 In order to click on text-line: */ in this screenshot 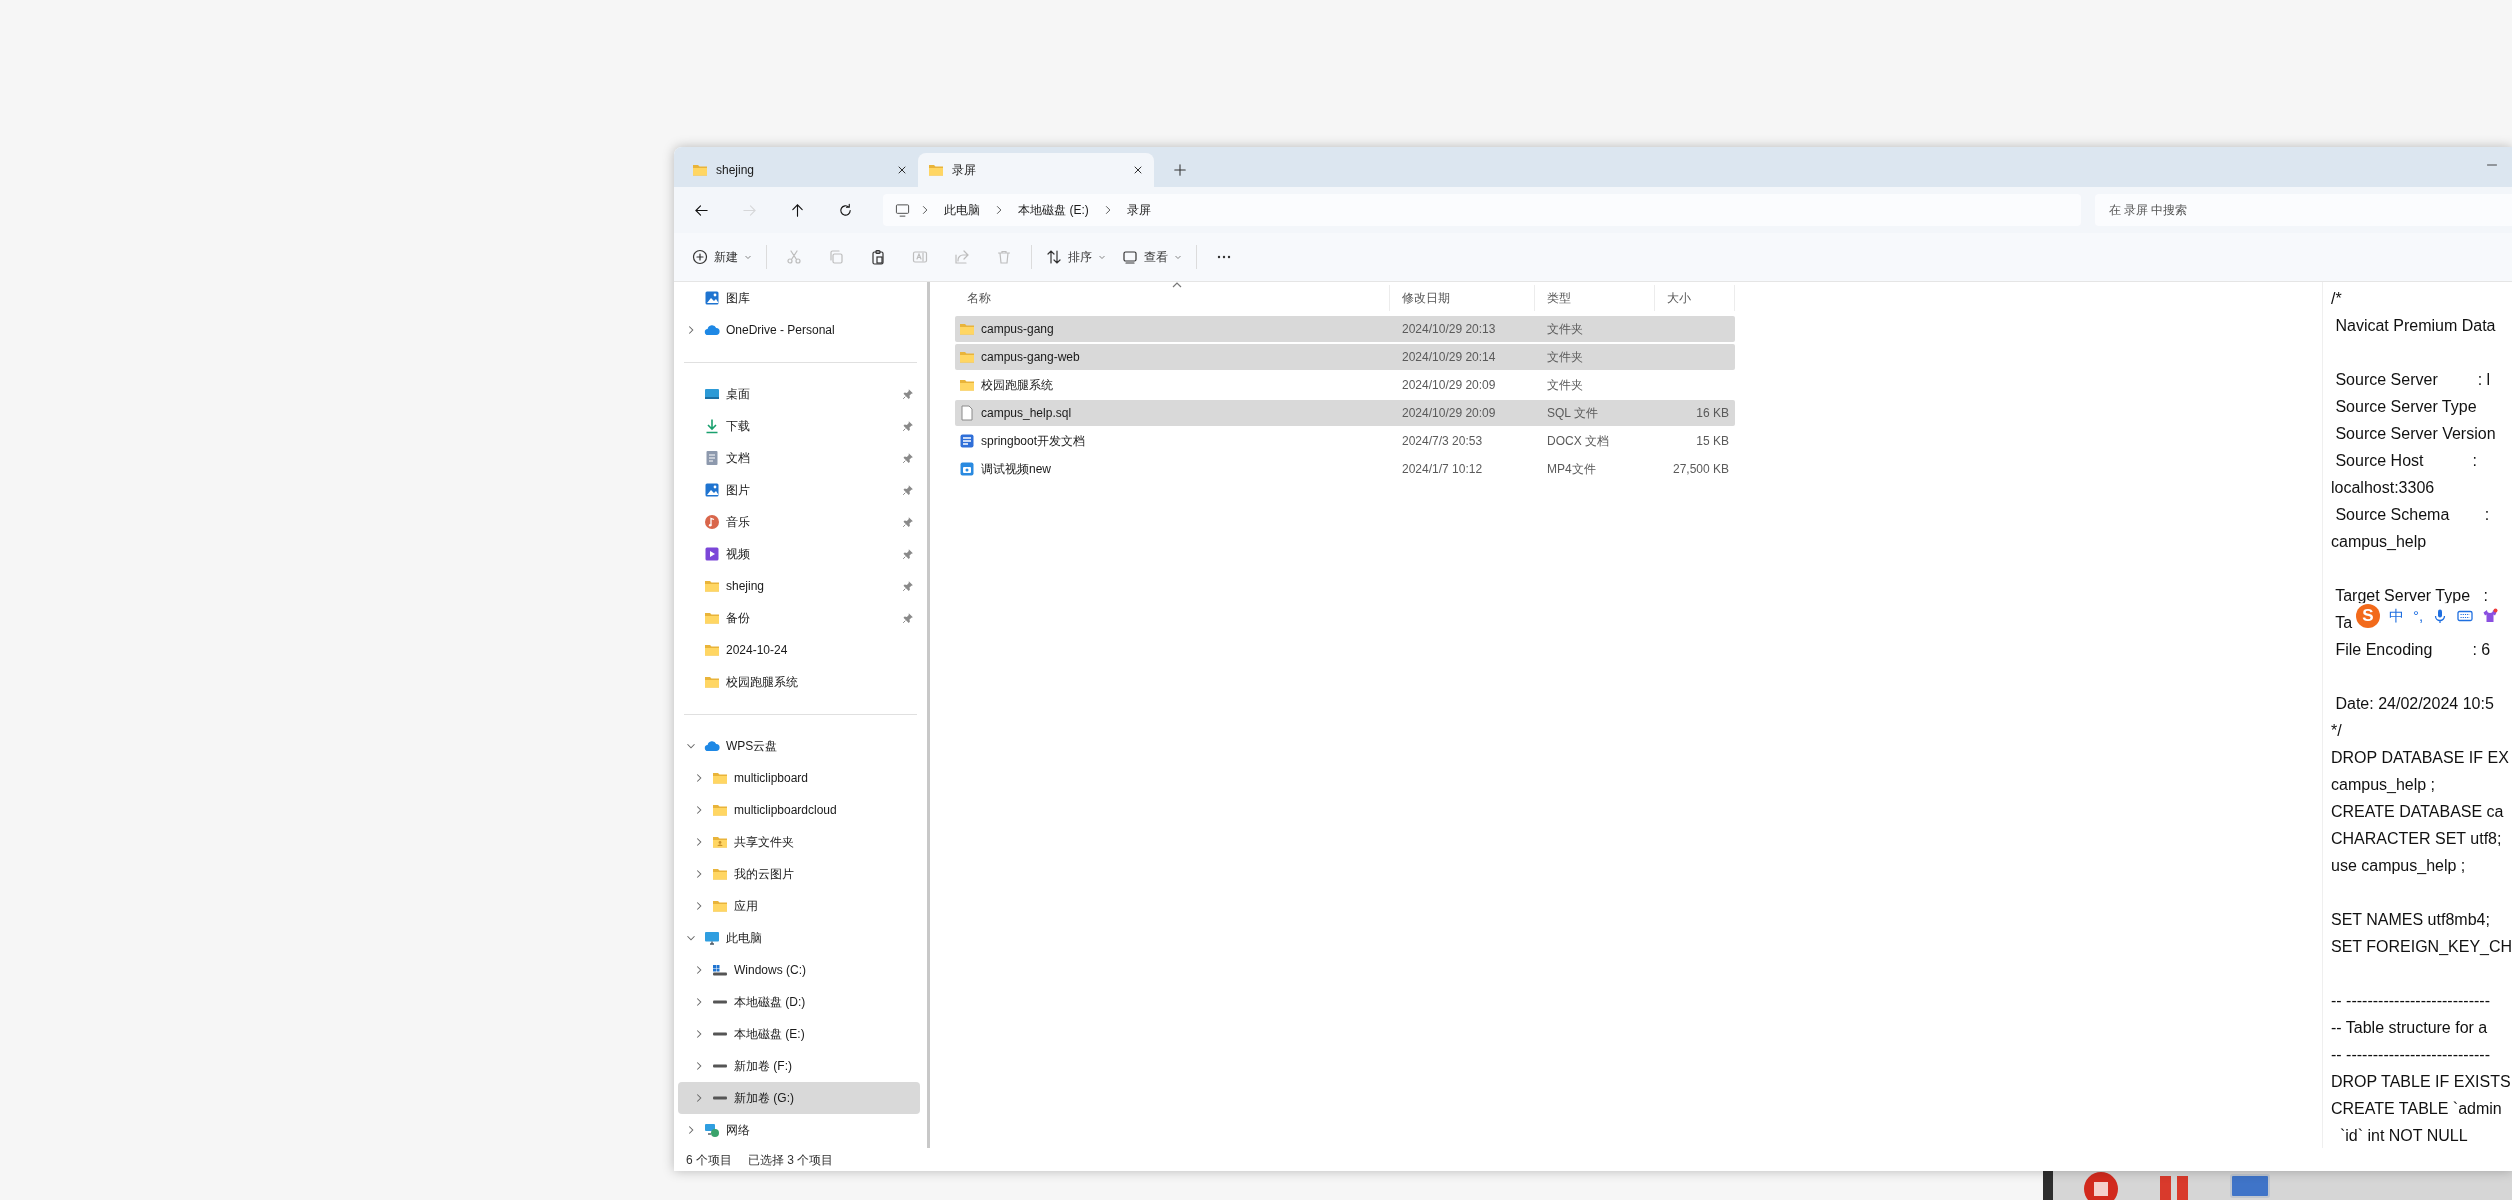, I will do `click(2336, 731)`.